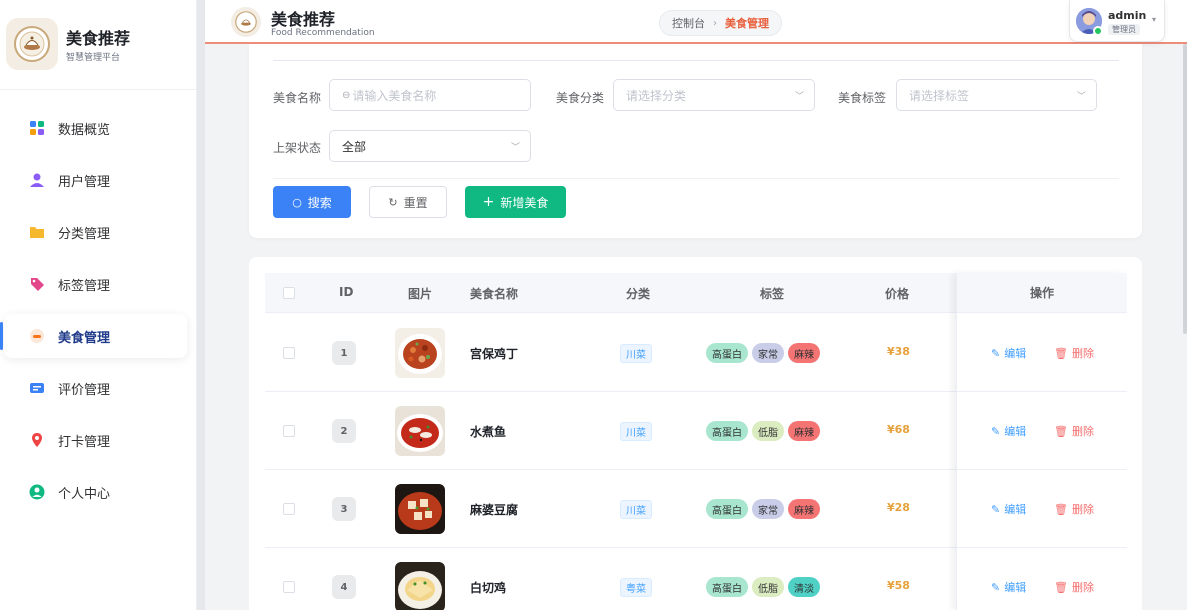  Describe the element at coordinates (37, 180) in the screenshot. I see `users-icon` at that location.